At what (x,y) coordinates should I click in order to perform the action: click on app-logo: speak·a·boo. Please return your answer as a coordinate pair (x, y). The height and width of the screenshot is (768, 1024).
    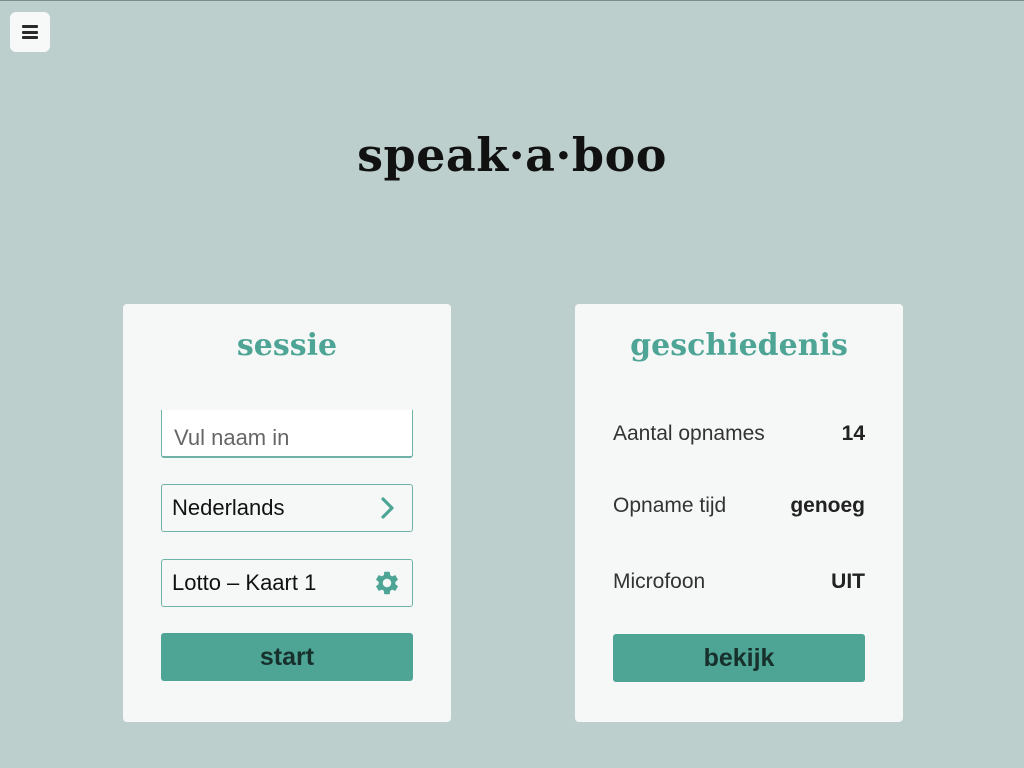
    Looking at the image, I should click on (512, 155).